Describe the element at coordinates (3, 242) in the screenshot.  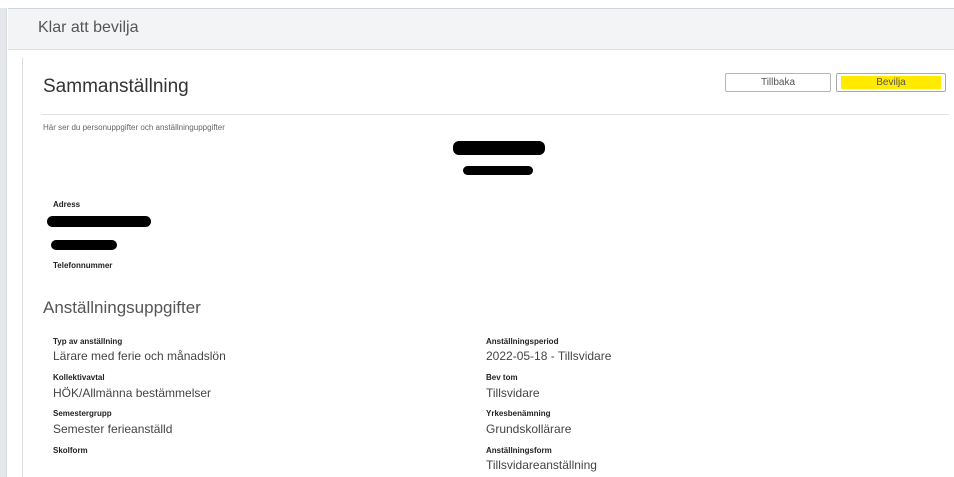
I see `left-rail` at that location.